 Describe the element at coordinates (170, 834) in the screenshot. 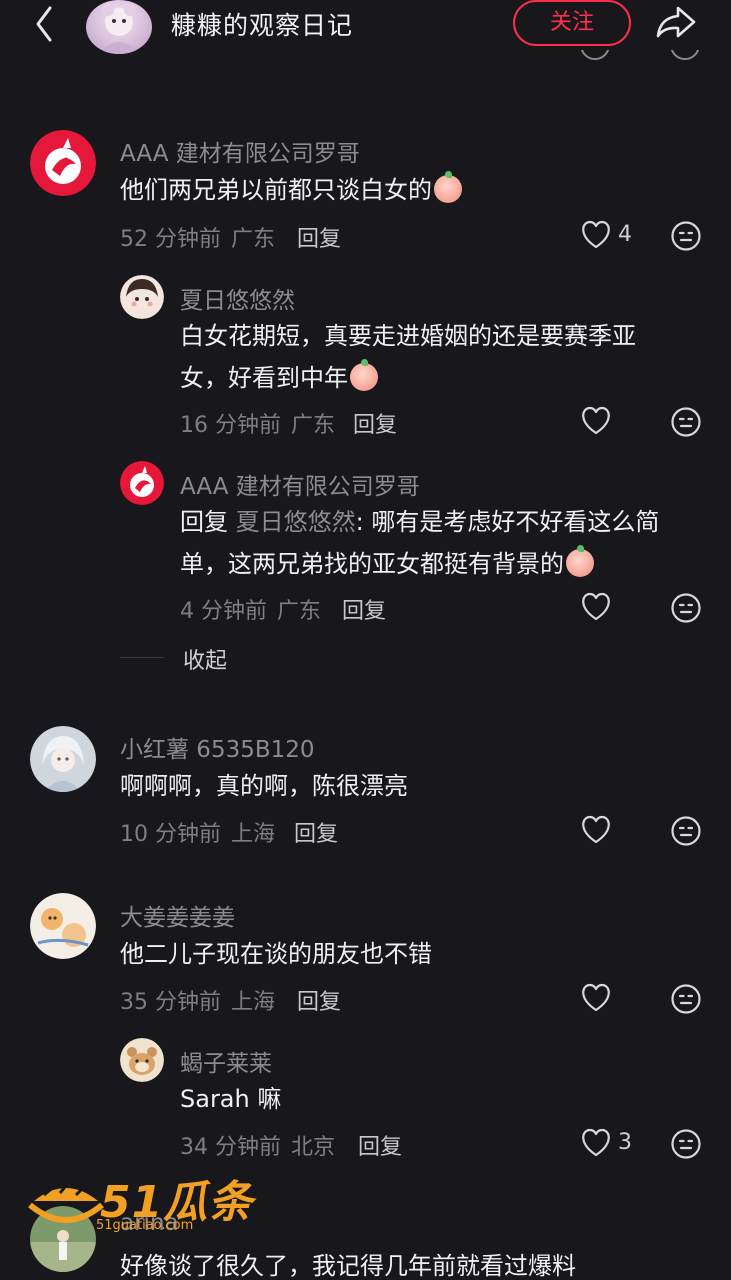

I see `comment-time: 10 分钟前` at that location.